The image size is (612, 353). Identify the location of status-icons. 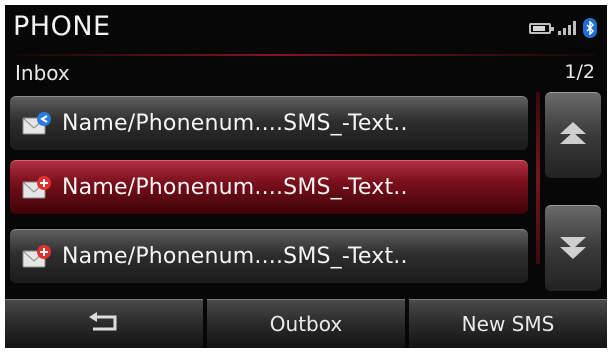
(563, 28).